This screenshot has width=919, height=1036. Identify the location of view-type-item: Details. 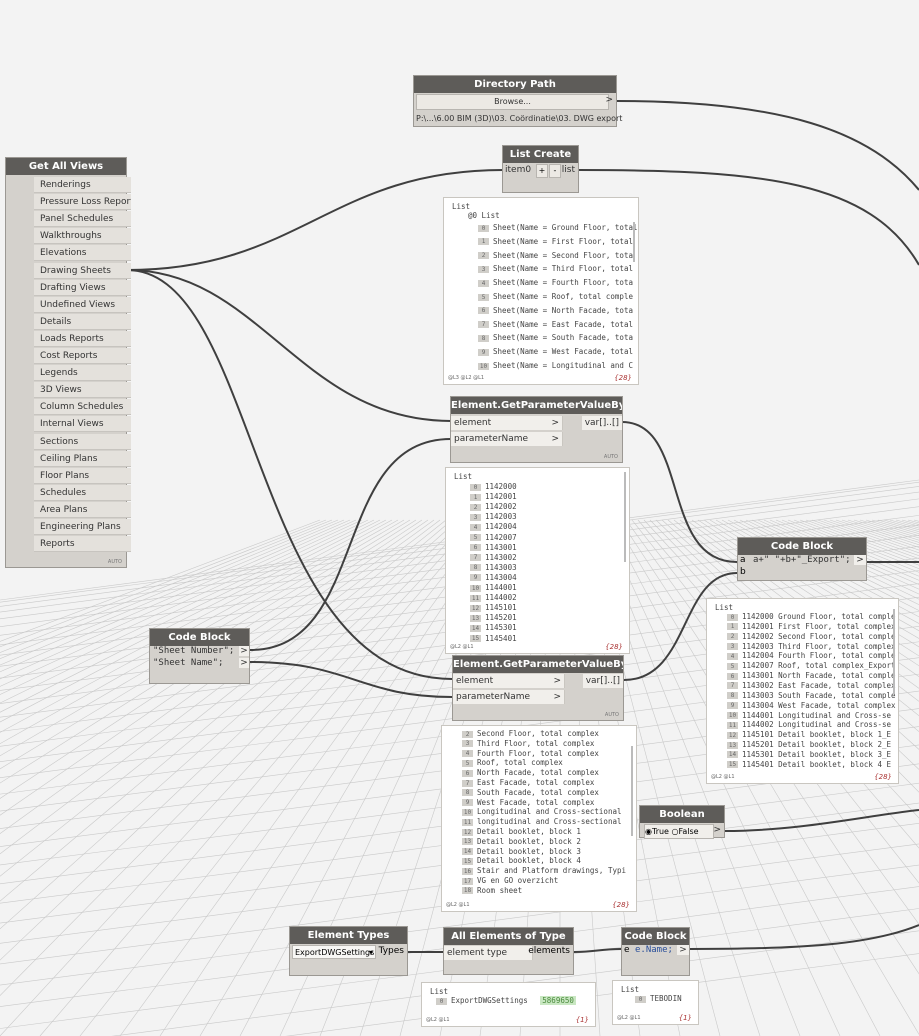
(82, 321).